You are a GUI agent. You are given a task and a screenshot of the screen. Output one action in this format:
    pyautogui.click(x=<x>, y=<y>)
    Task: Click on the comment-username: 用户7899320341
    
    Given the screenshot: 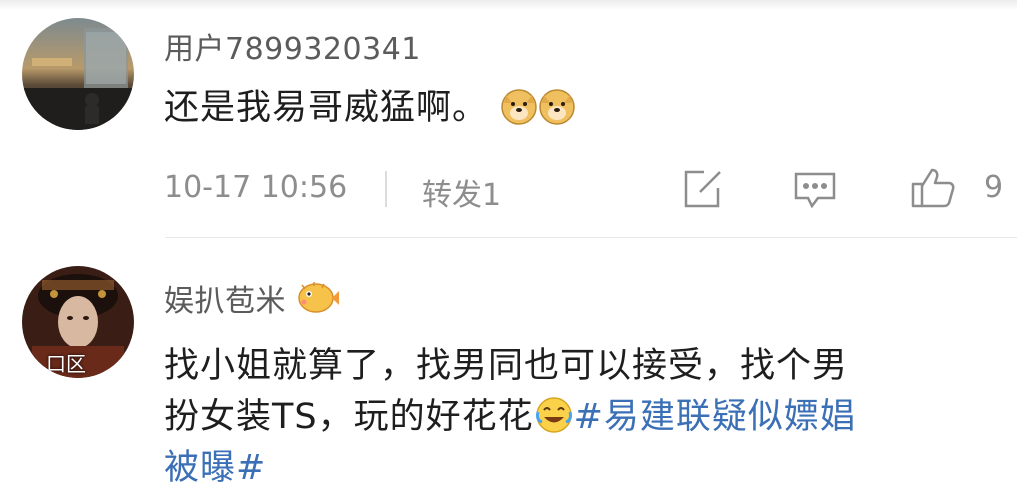 What is the action you would take?
    pyautogui.click(x=292, y=46)
    